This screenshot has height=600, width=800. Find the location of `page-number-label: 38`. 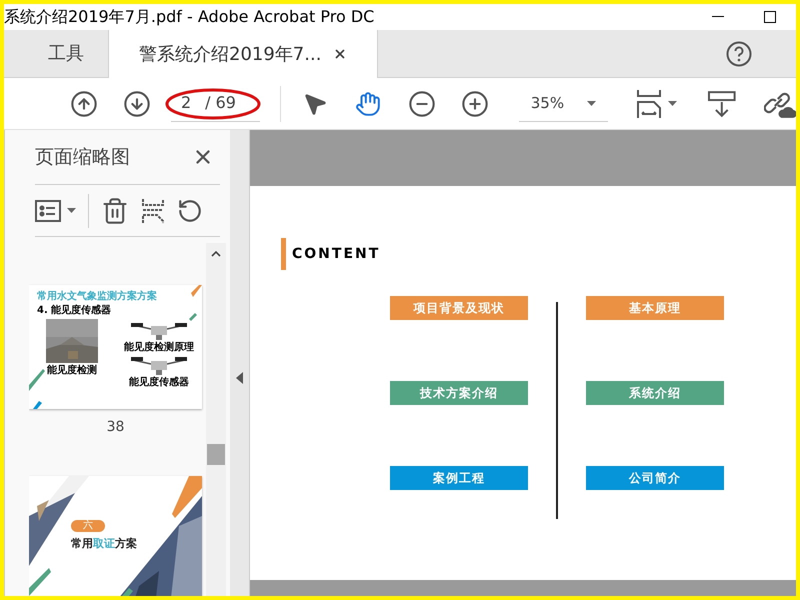

page-number-label: 38 is located at coordinates (115, 427).